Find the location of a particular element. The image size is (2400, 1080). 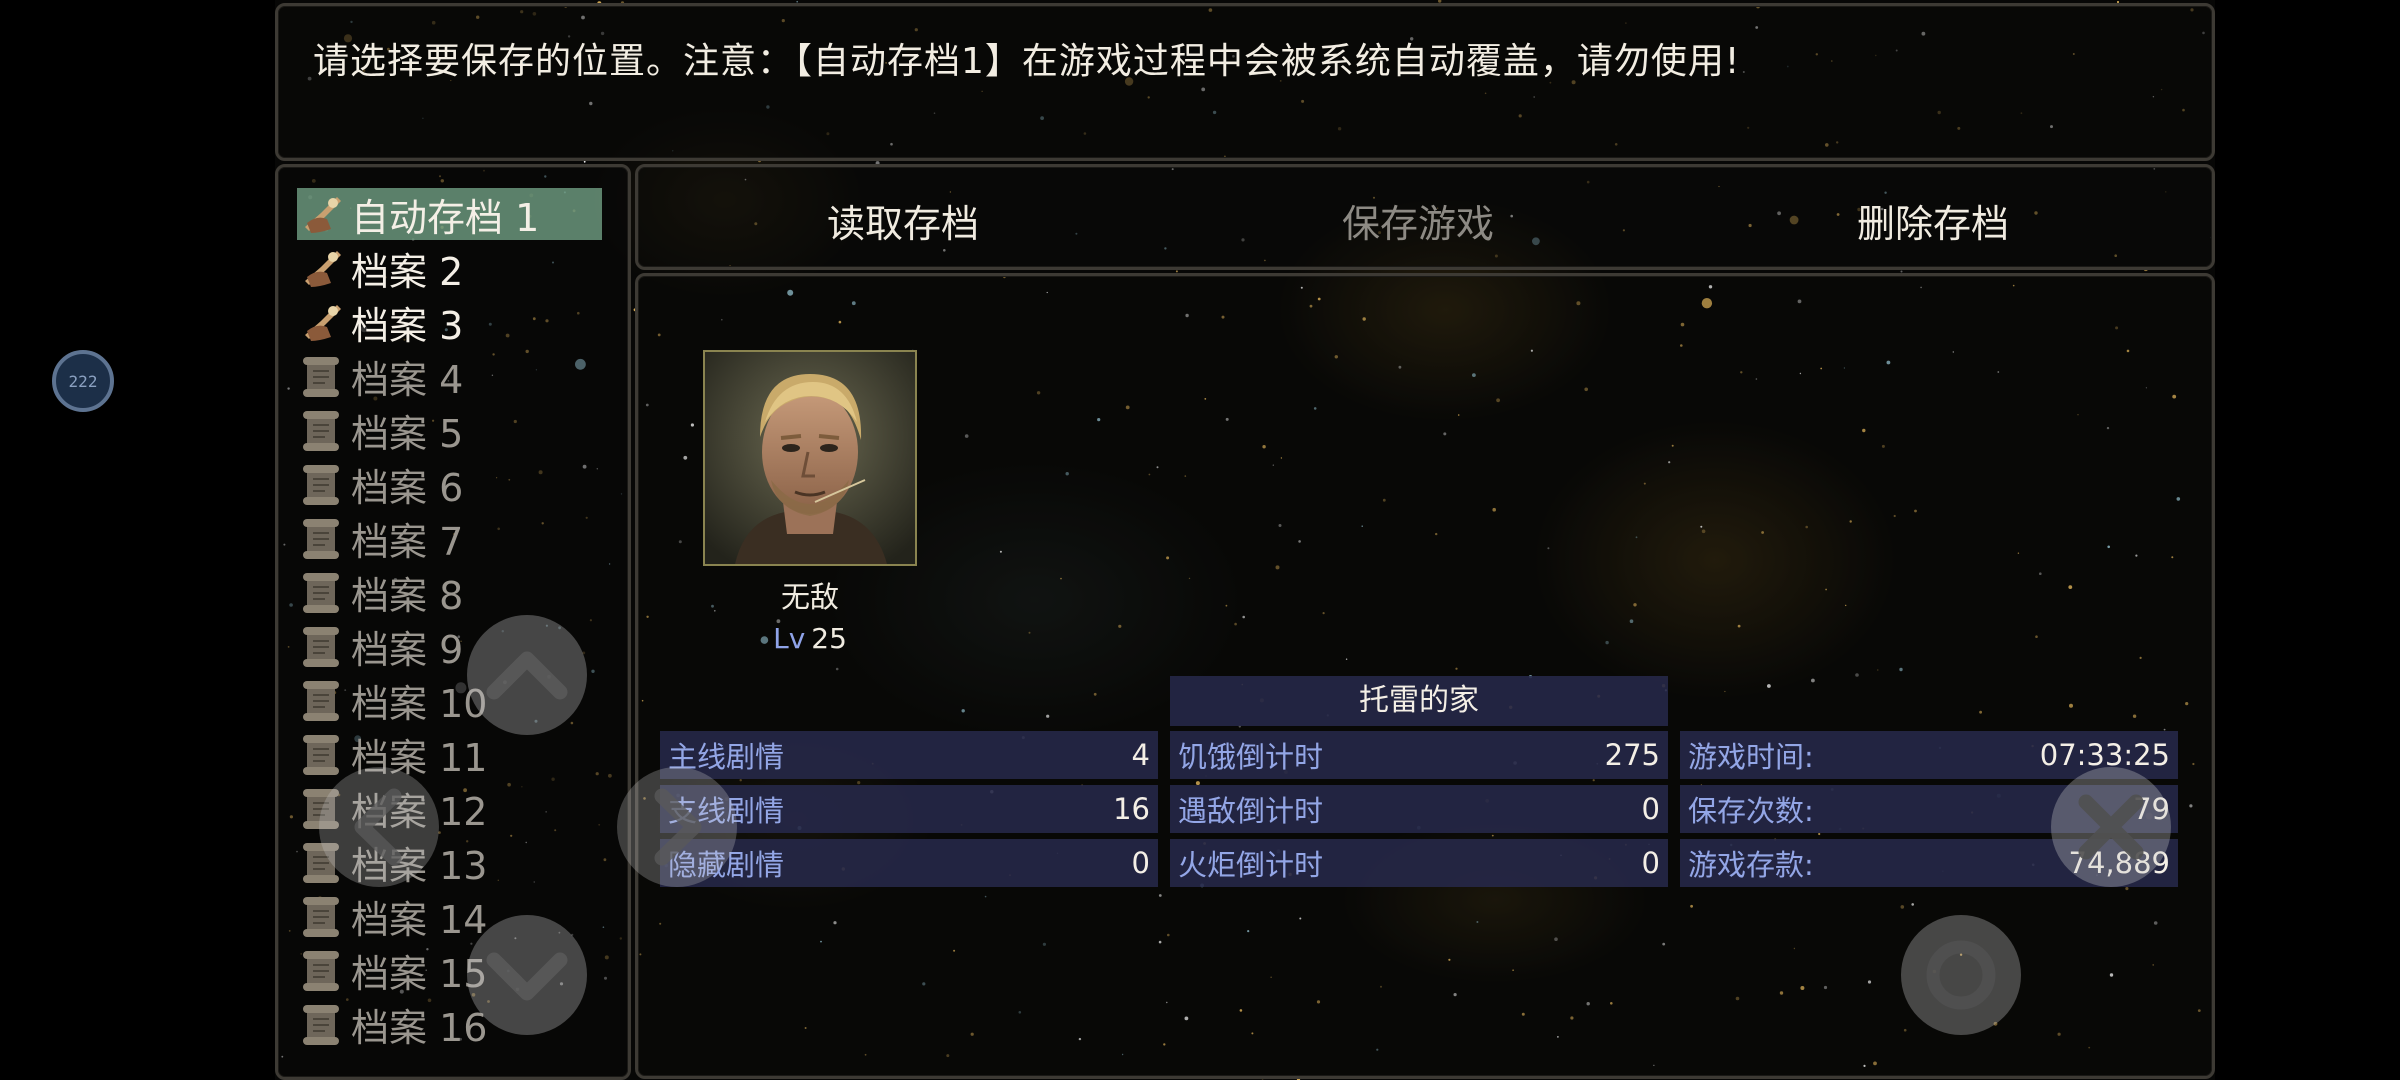

notice-text: 请选择要保存的位置。注意：【自动存档1】在游戏过程中会被系统自动覆盖，请勿使用! is located at coordinates (1027, 61).